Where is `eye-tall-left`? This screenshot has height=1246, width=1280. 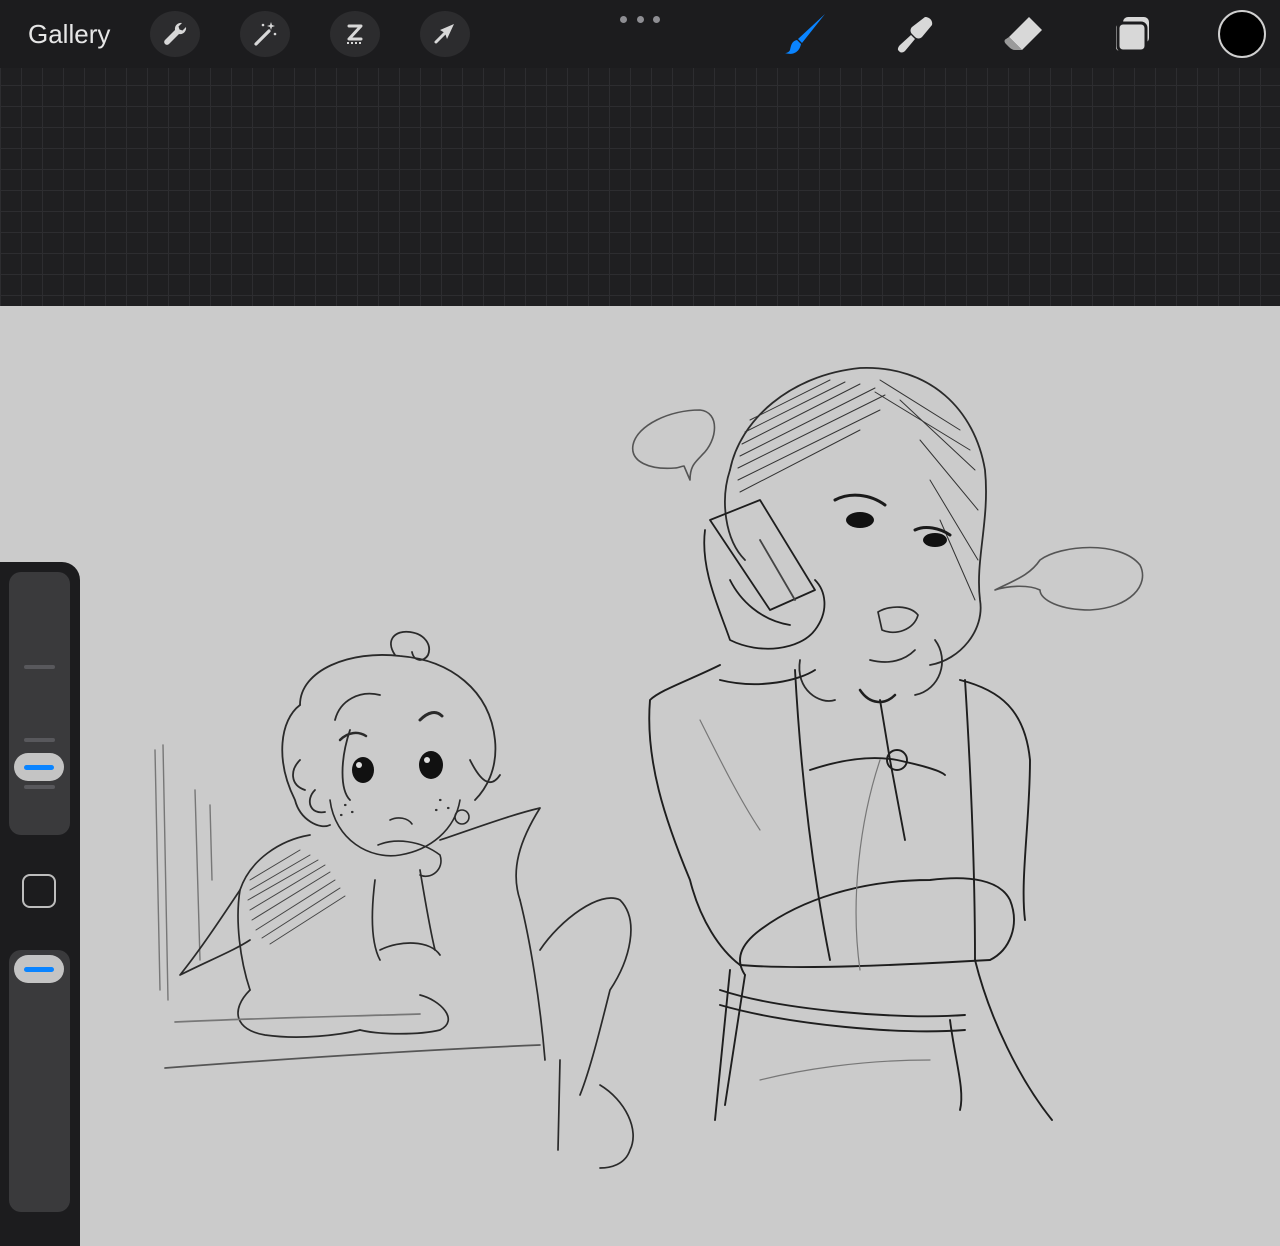
eye-tall-left is located at coordinates (860, 520).